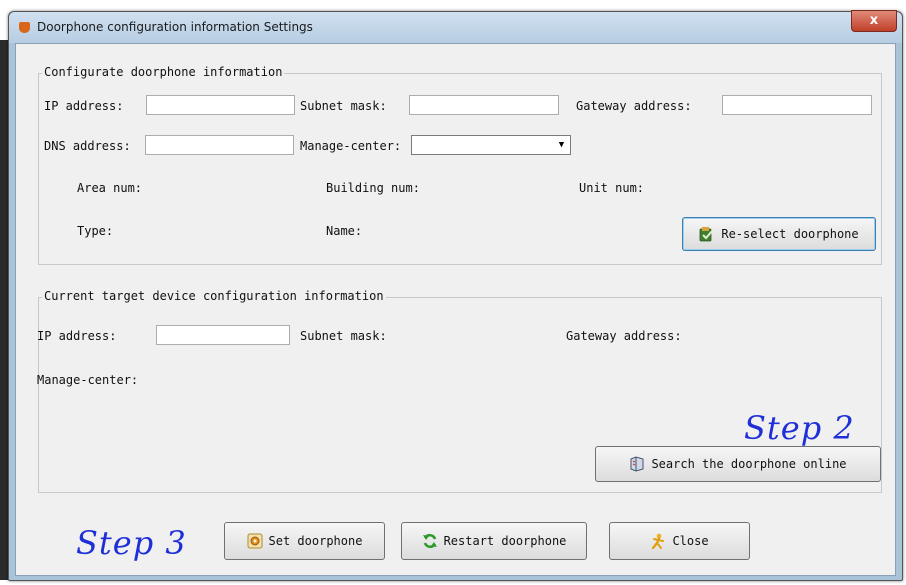 This screenshot has width=906, height=585. I want to click on refresh-icon, so click(429, 541).